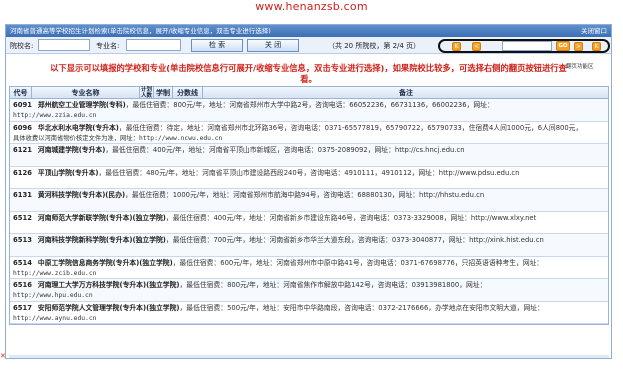 Image resolution: width=623 pixels, height=371 pixels. Describe the element at coordinates (55, 115) in the screenshot. I see `school-website: http://www.zzia.edu.cn` at that location.